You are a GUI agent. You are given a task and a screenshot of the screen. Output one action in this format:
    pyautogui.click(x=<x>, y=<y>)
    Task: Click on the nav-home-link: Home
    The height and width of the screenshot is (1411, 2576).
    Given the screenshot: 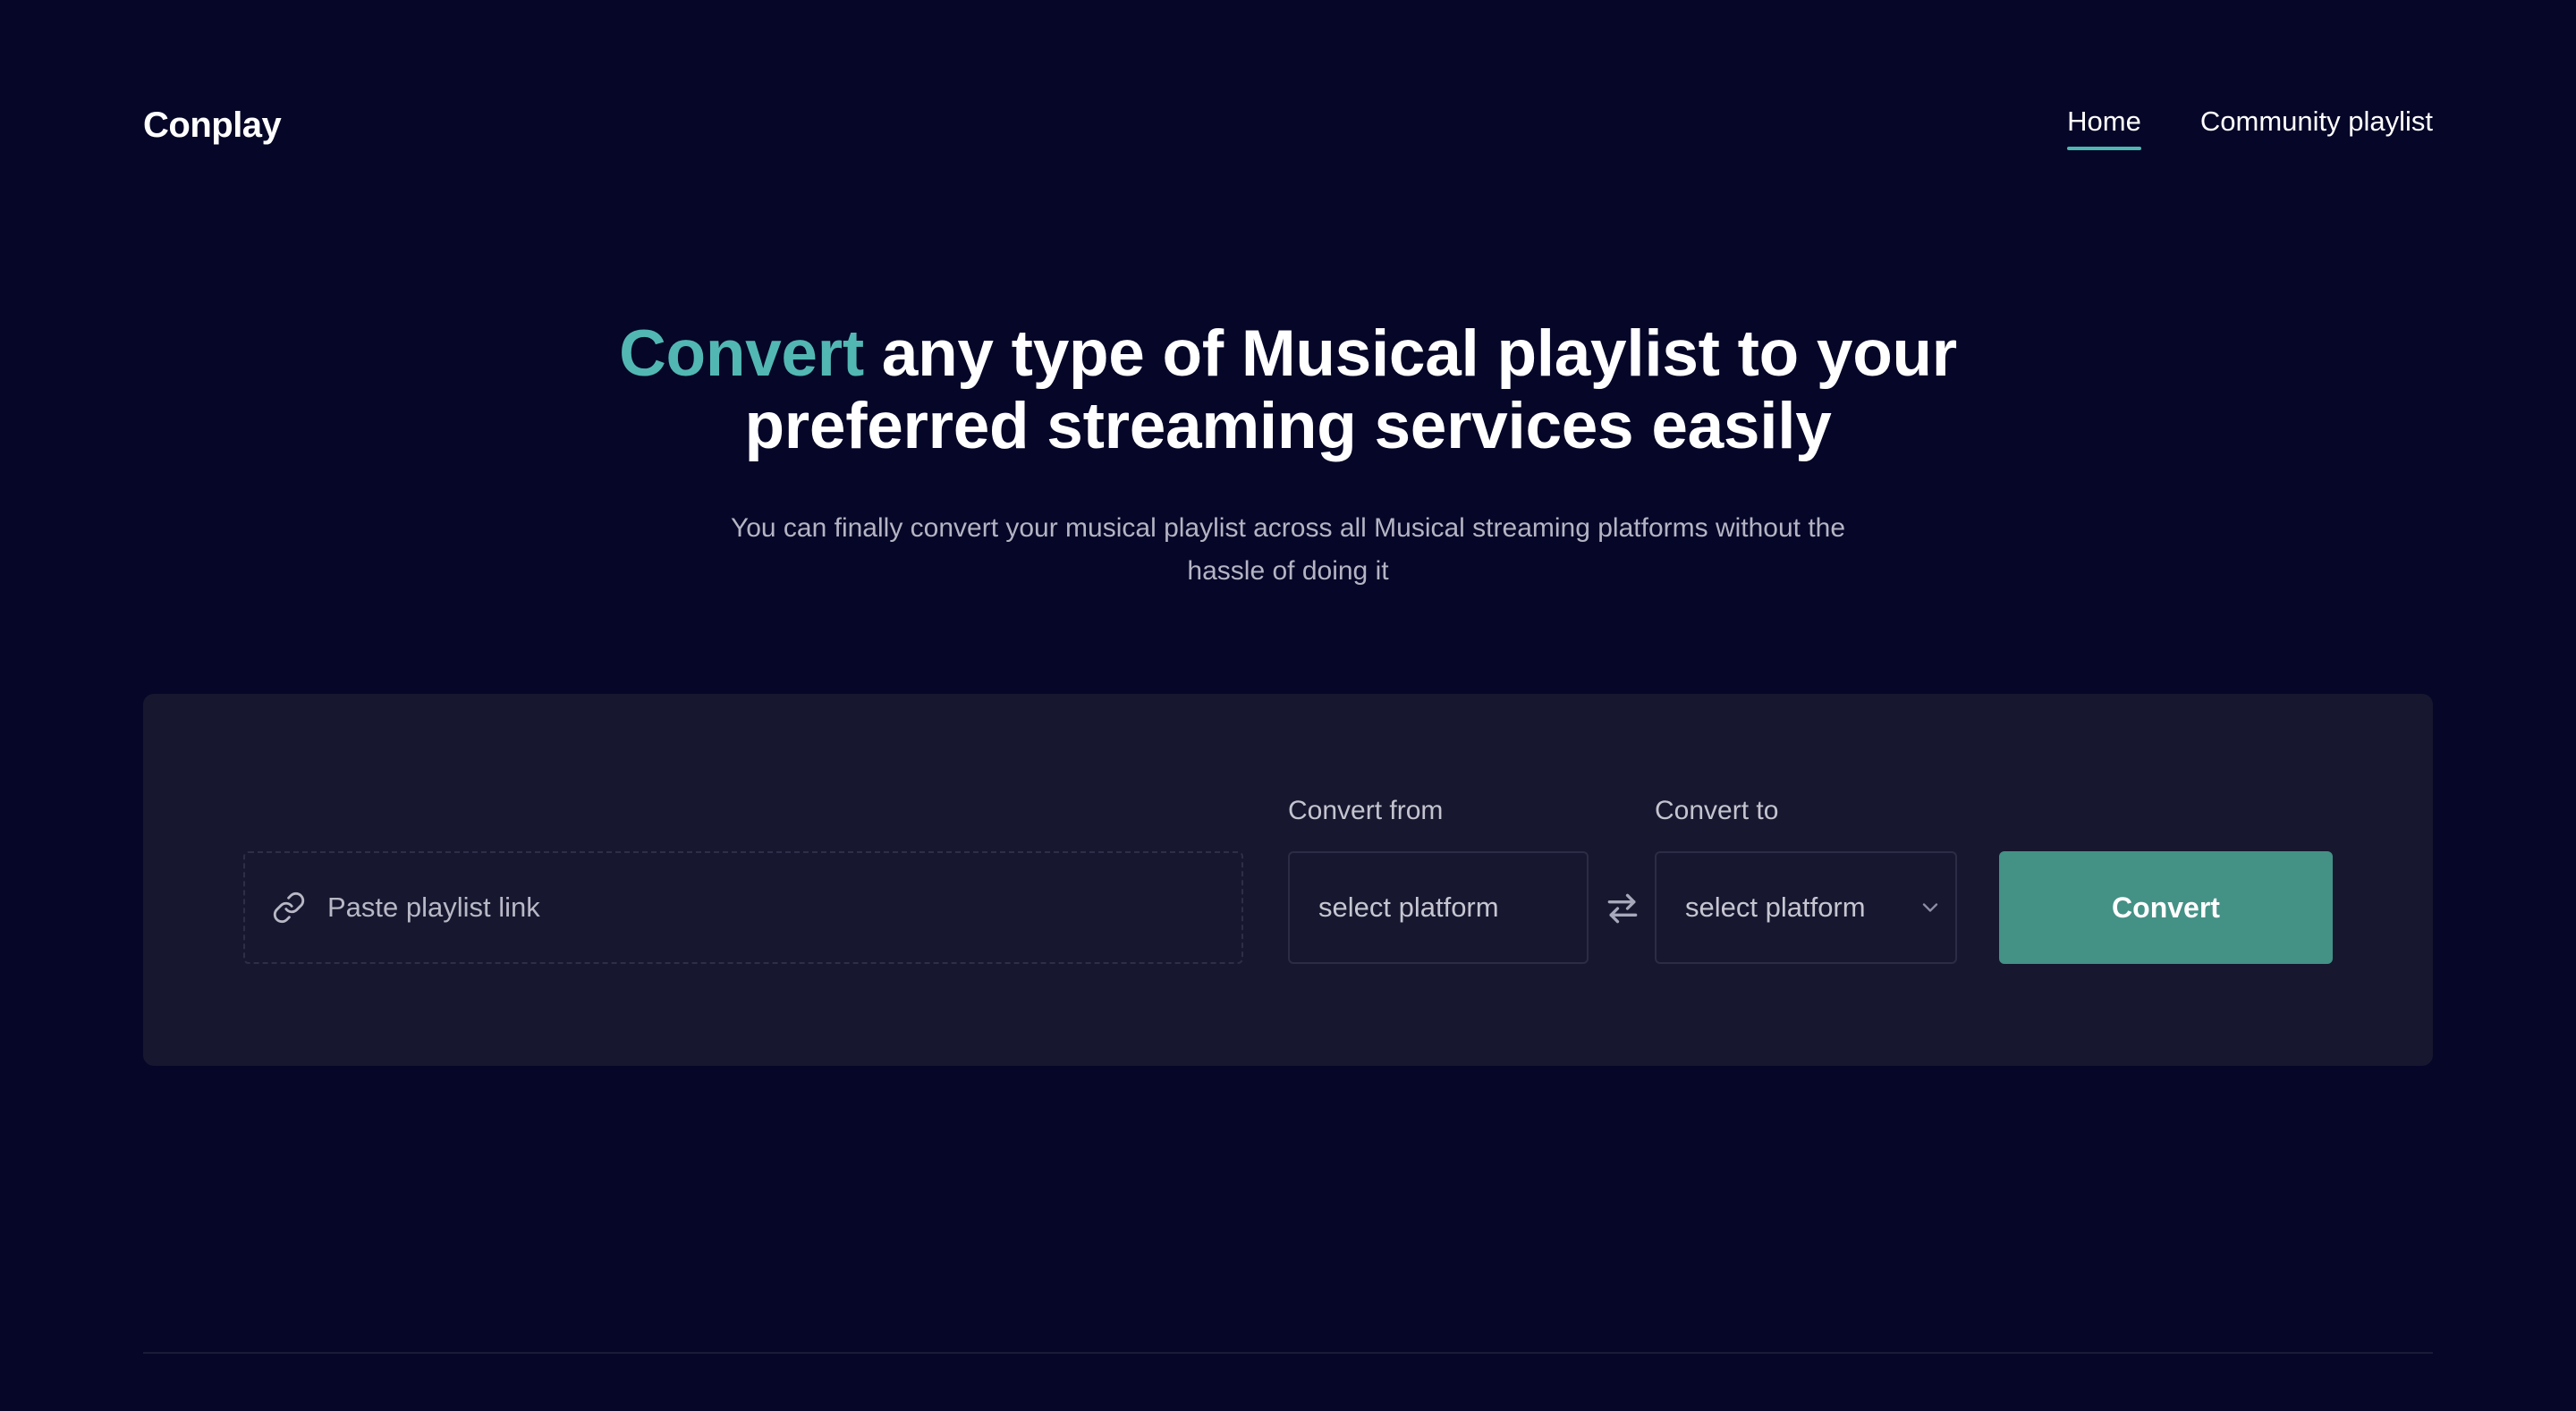 What is the action you would take?
    pyautogui.click(x=2104, y=128)
    